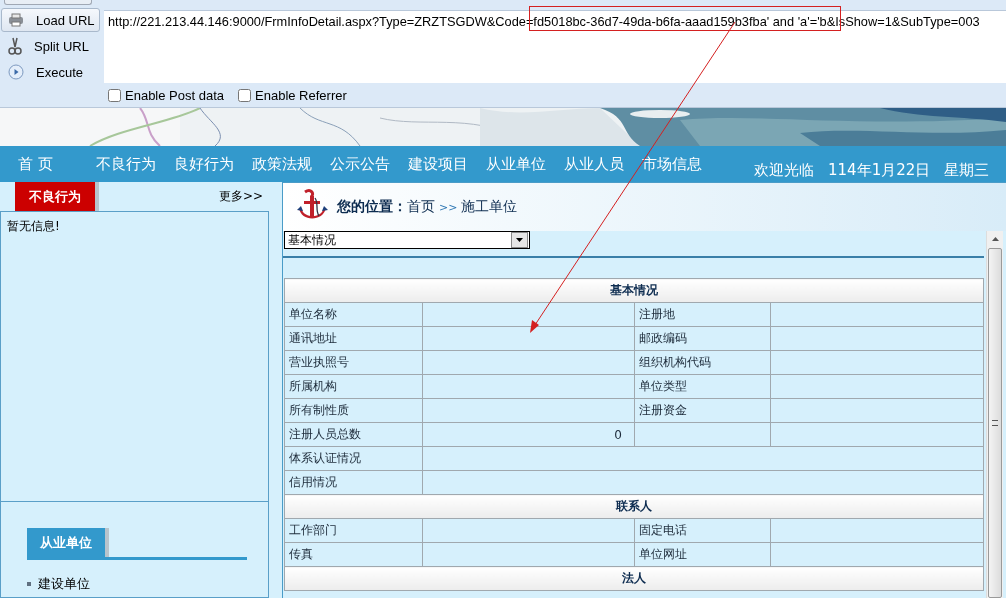  What do you see at coordinates (702, 338) in the screenshot?
I see `field-label: 邮政编码` at bounding box center [702, 338].